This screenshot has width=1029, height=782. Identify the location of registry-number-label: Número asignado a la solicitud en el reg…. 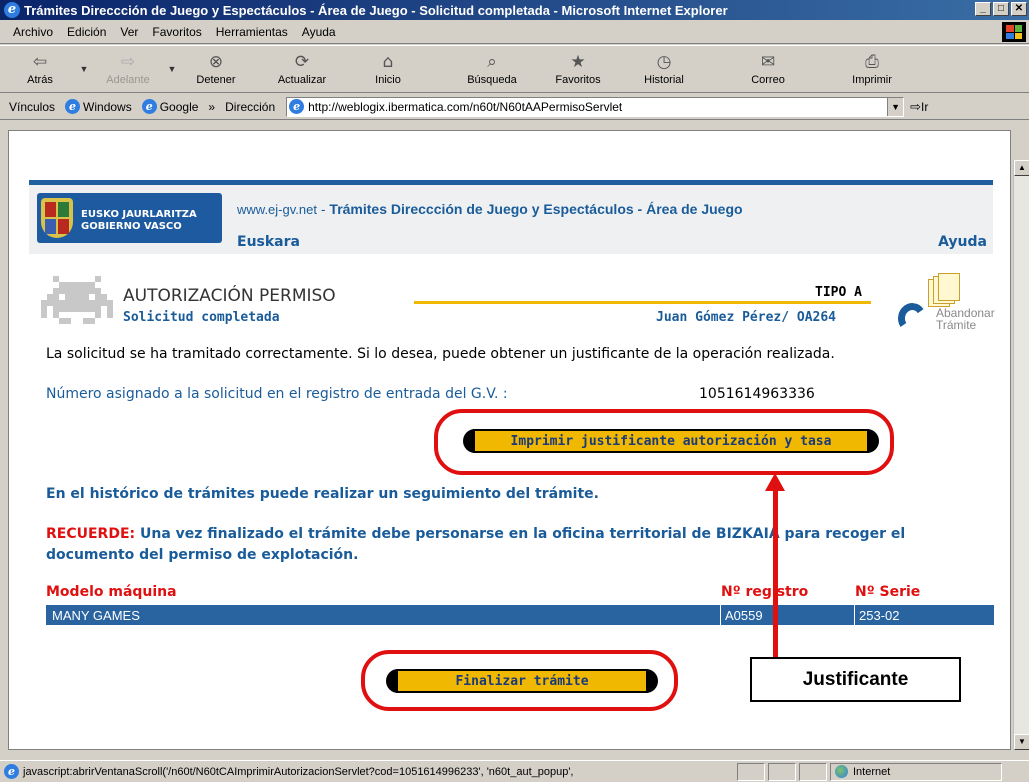
(277, 394).